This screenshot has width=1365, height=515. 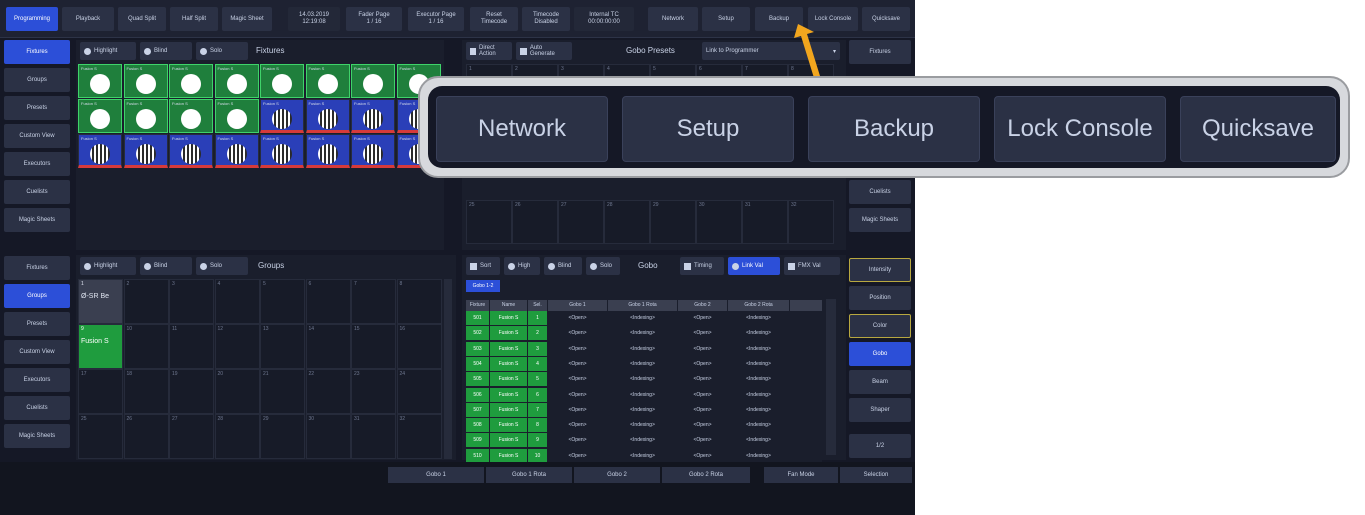 What do you see at coordinates (617, 475) in the screenshot?
I see `encoder-gobo-2: Gobo 2` at bounding box center [617, 475].